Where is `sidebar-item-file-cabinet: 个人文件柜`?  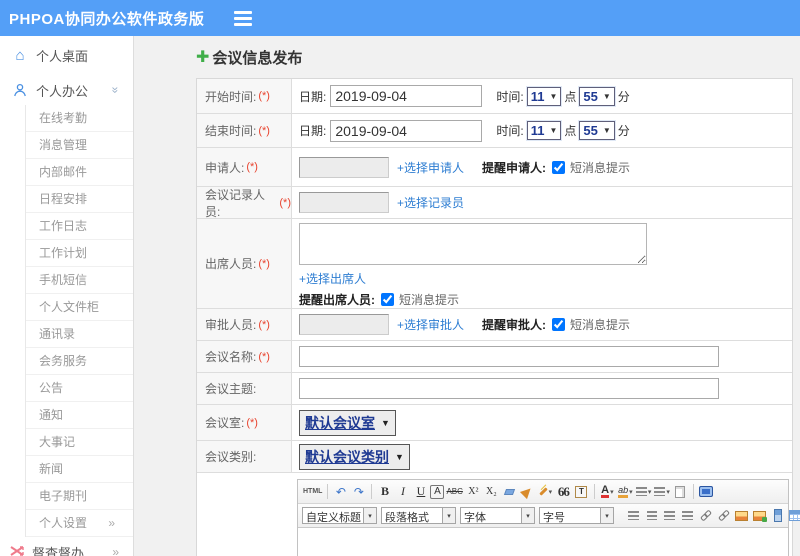 sidebar-item-file-cabinet: 个人文件柜 is located at coordinates (79, 307).